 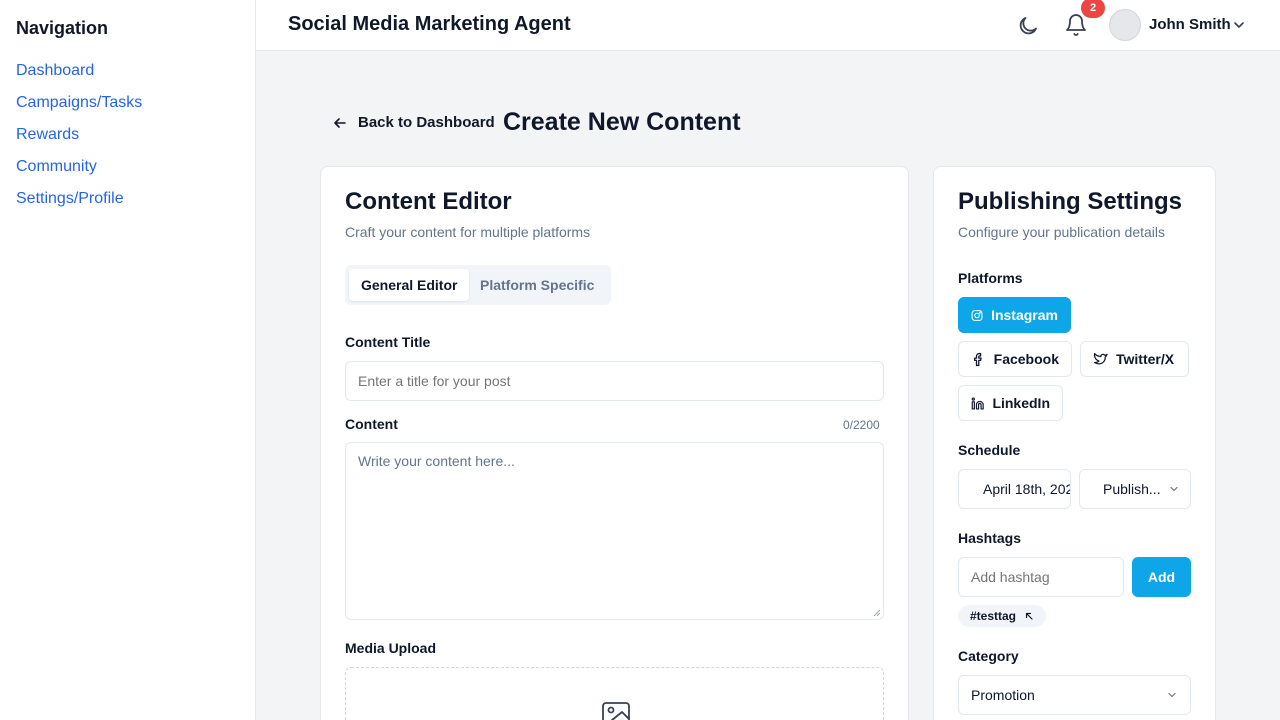 What do you see at coordinates (371, 424) in the screenshot?
I see `content-label: Content` at bounding box center [371, 424].